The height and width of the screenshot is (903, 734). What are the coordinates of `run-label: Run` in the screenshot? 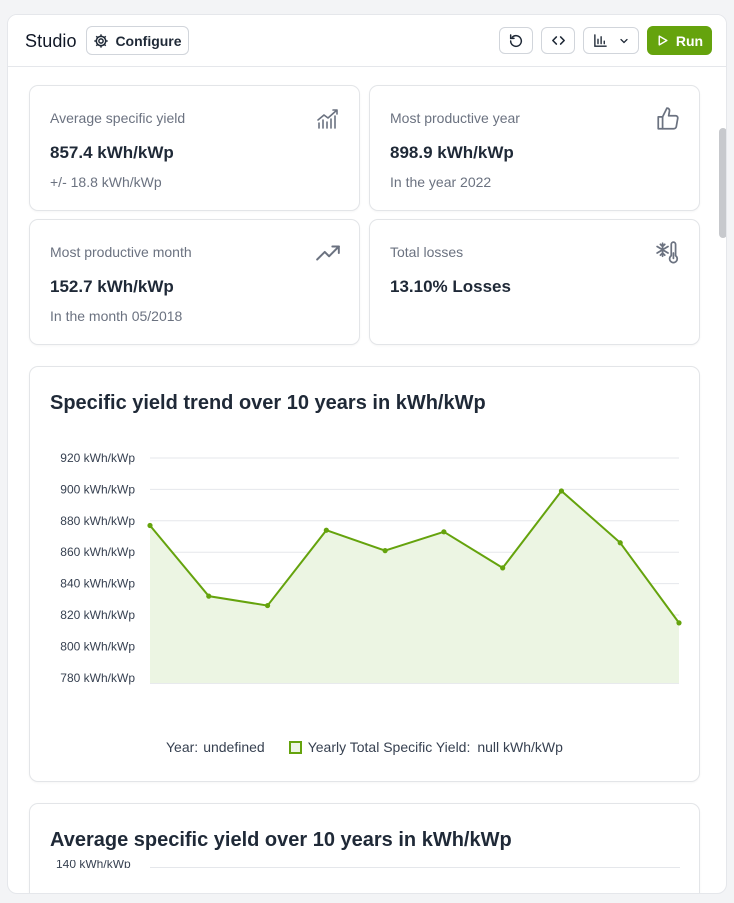 It's located at (689, 40).